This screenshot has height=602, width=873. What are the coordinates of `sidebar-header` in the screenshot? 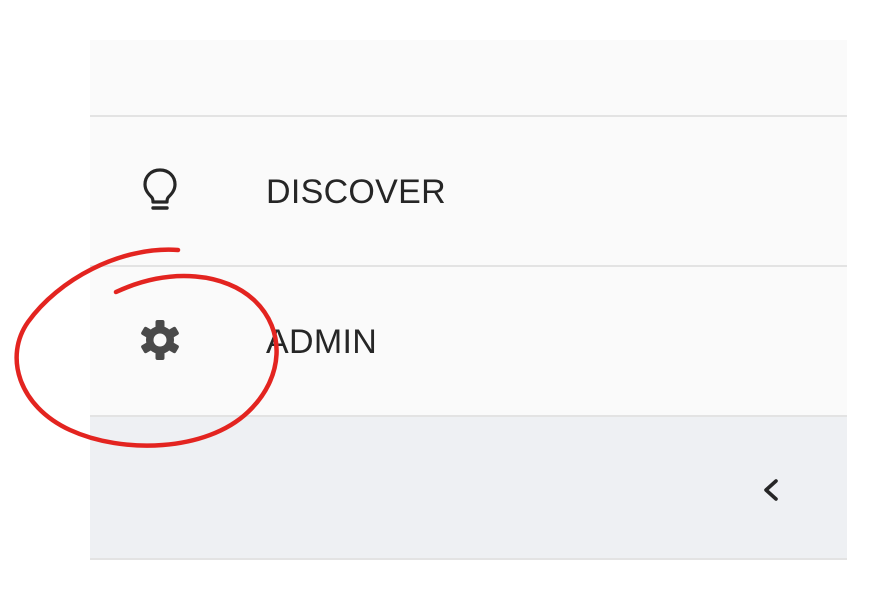 It's located at (468, 78).